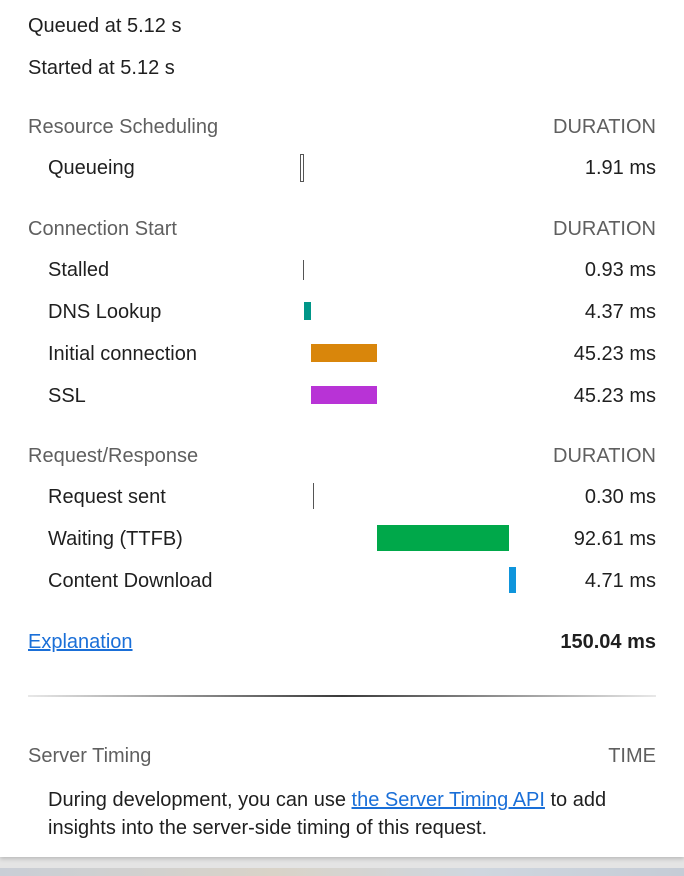 This screenshot has height=876, width=684. Describe the element at coordinates (79, 270) in the screenshot. I see `row-label: Stalled` at that location.